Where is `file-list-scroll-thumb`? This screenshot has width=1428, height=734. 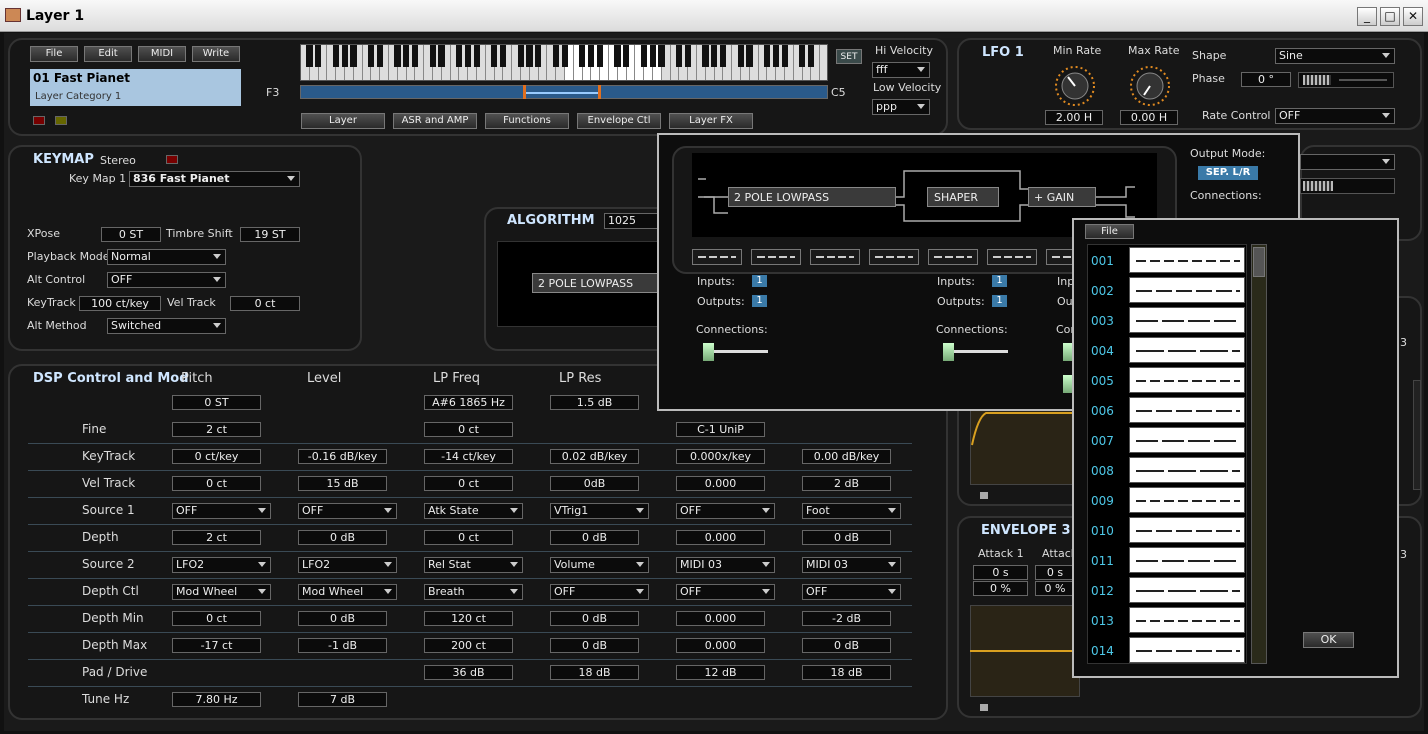
file-list-scroll-thumb is located at coordinates (1259, 262).